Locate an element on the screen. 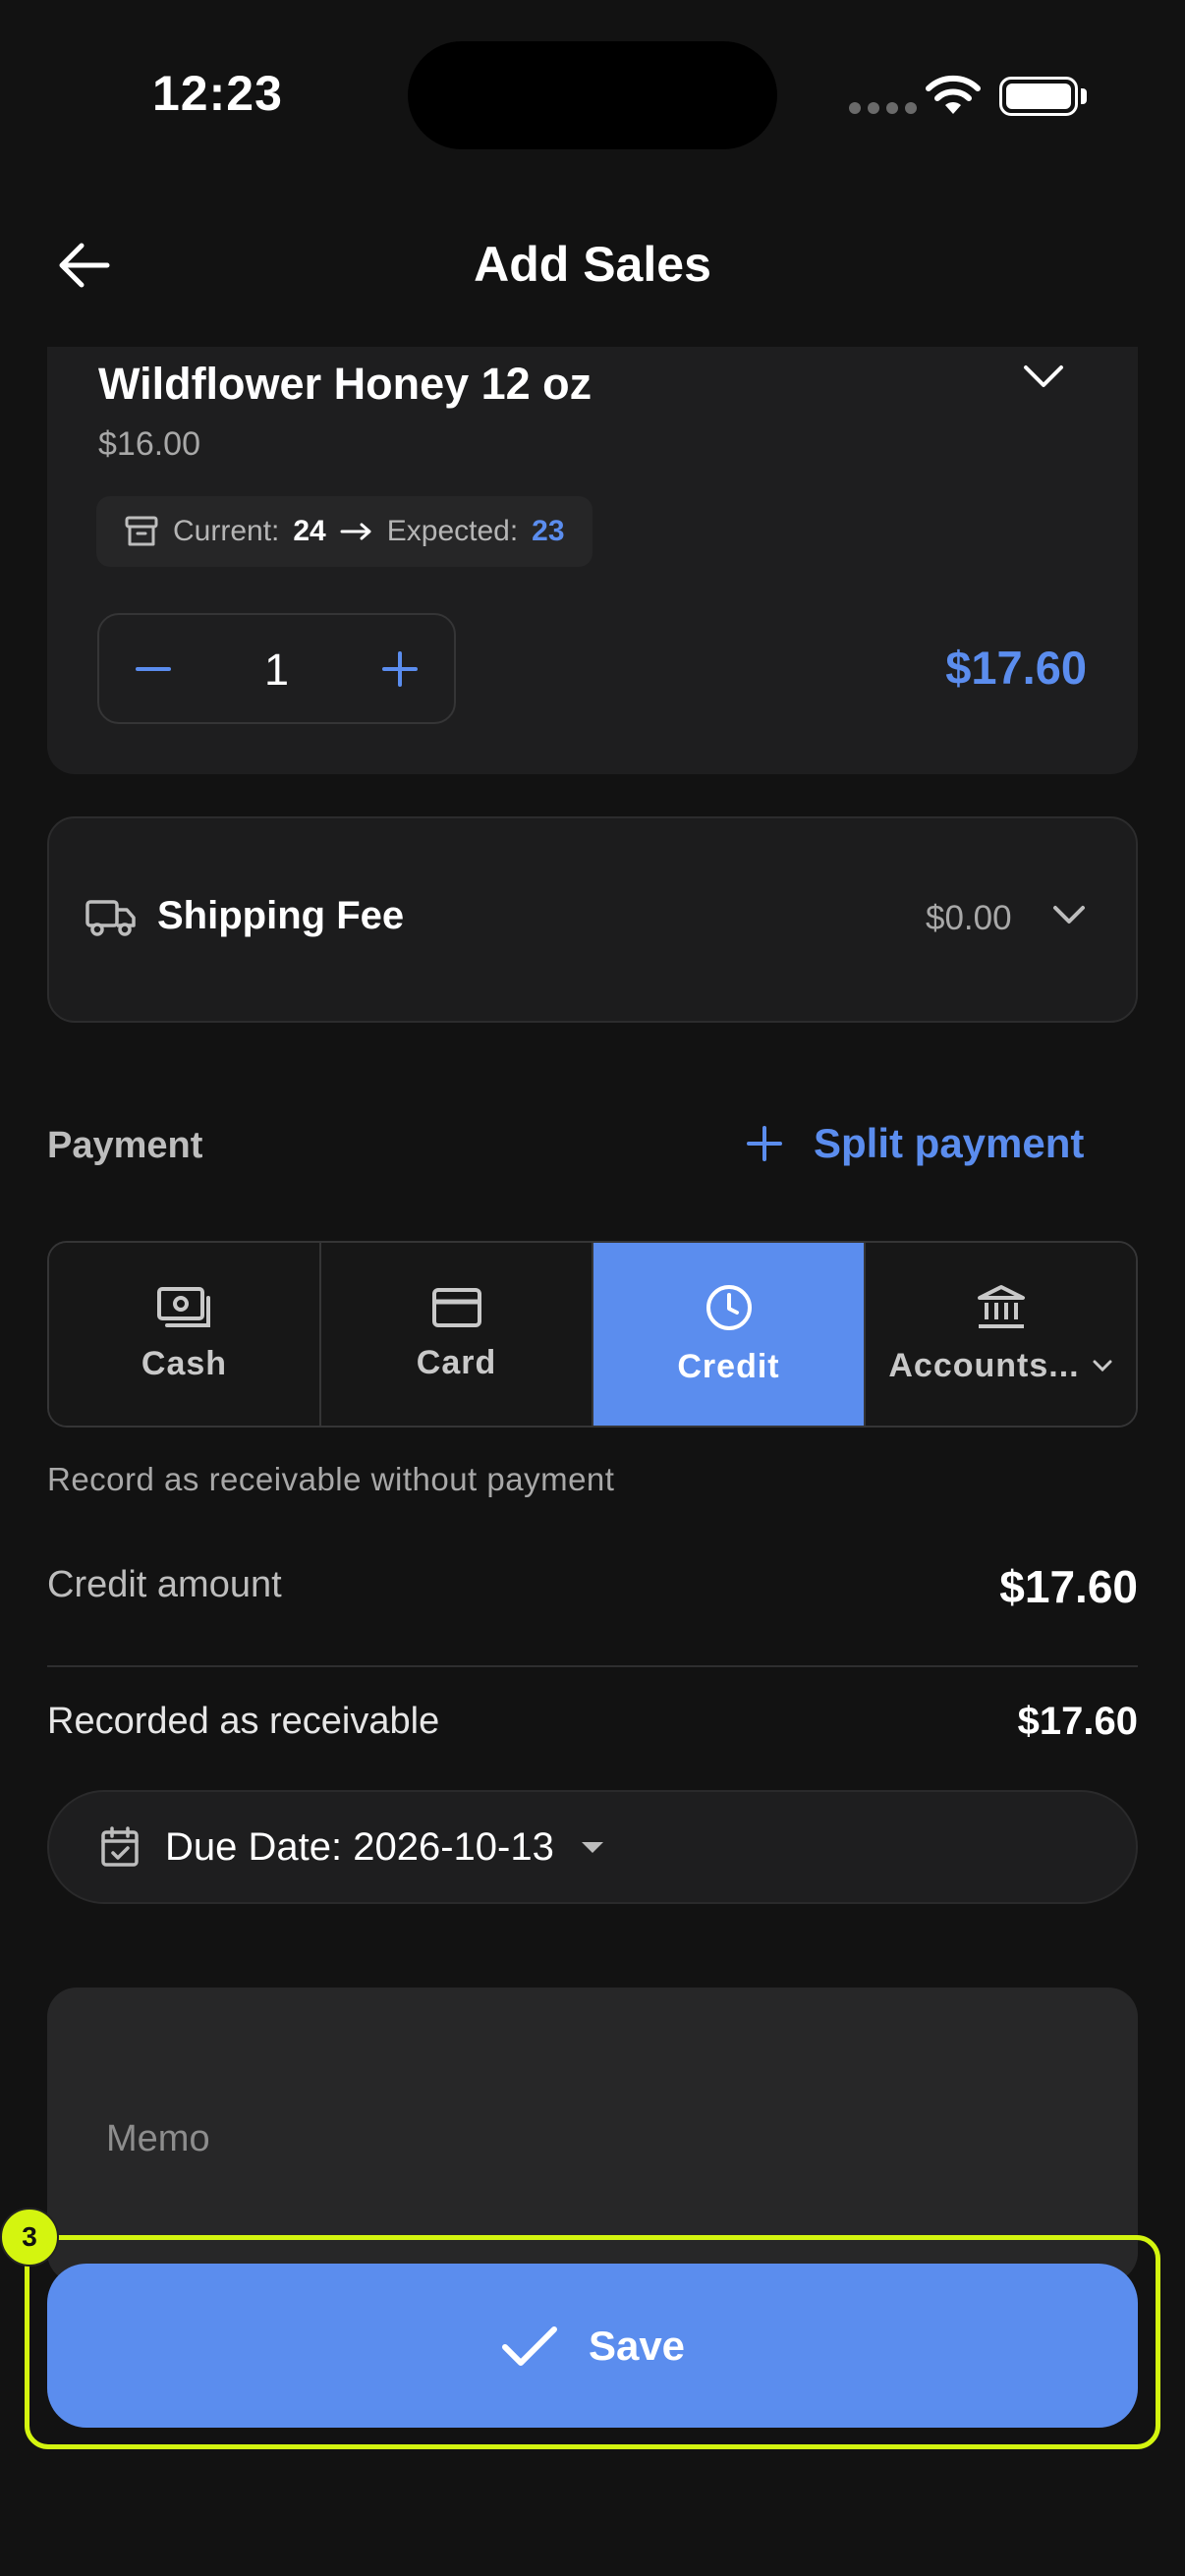  receivable-value: $17.60 is located at coordinates (1077, 1721).